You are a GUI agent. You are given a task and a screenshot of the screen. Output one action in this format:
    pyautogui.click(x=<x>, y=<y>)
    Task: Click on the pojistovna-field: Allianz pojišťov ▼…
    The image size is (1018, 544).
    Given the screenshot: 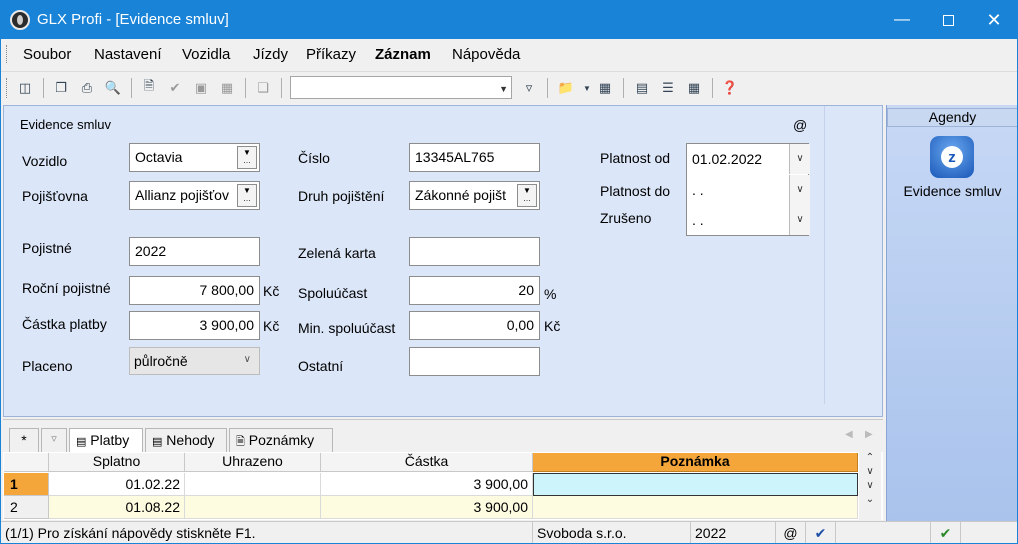 What is the action you would take?
    pyautogui.click(x=194, y=195)
    